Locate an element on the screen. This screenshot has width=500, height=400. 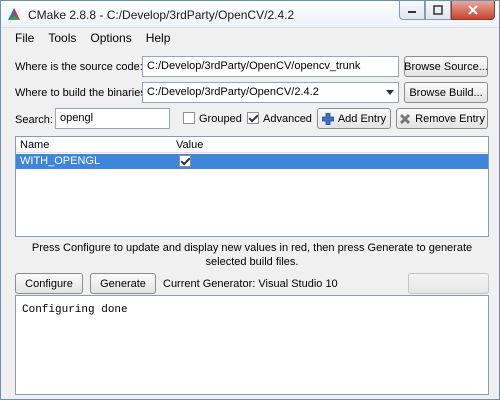
column-header-name: Name is located at coordinates (34, 145).